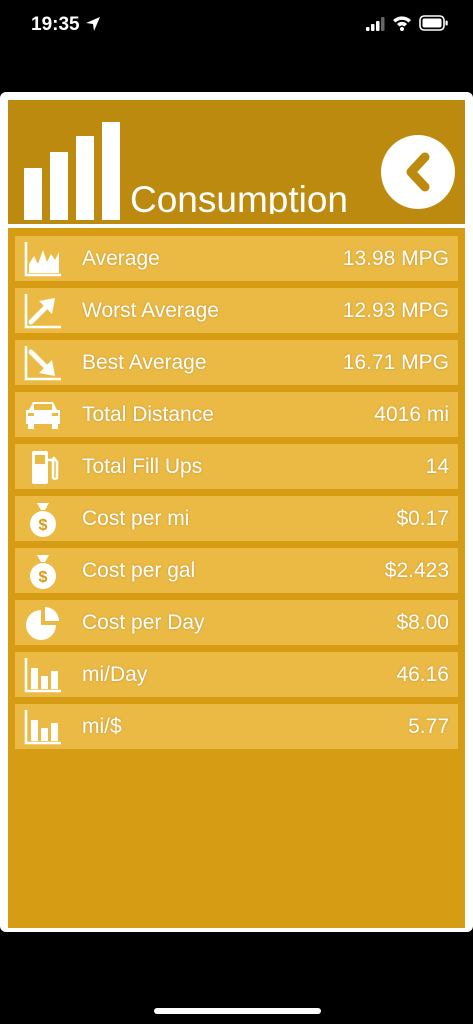 The height and width of the screenshot is (1024, 473). What do you see at coordinates (102, 726) in the screenshot?
I see `stat-label: mi/$` at bounding box center [102, 726].